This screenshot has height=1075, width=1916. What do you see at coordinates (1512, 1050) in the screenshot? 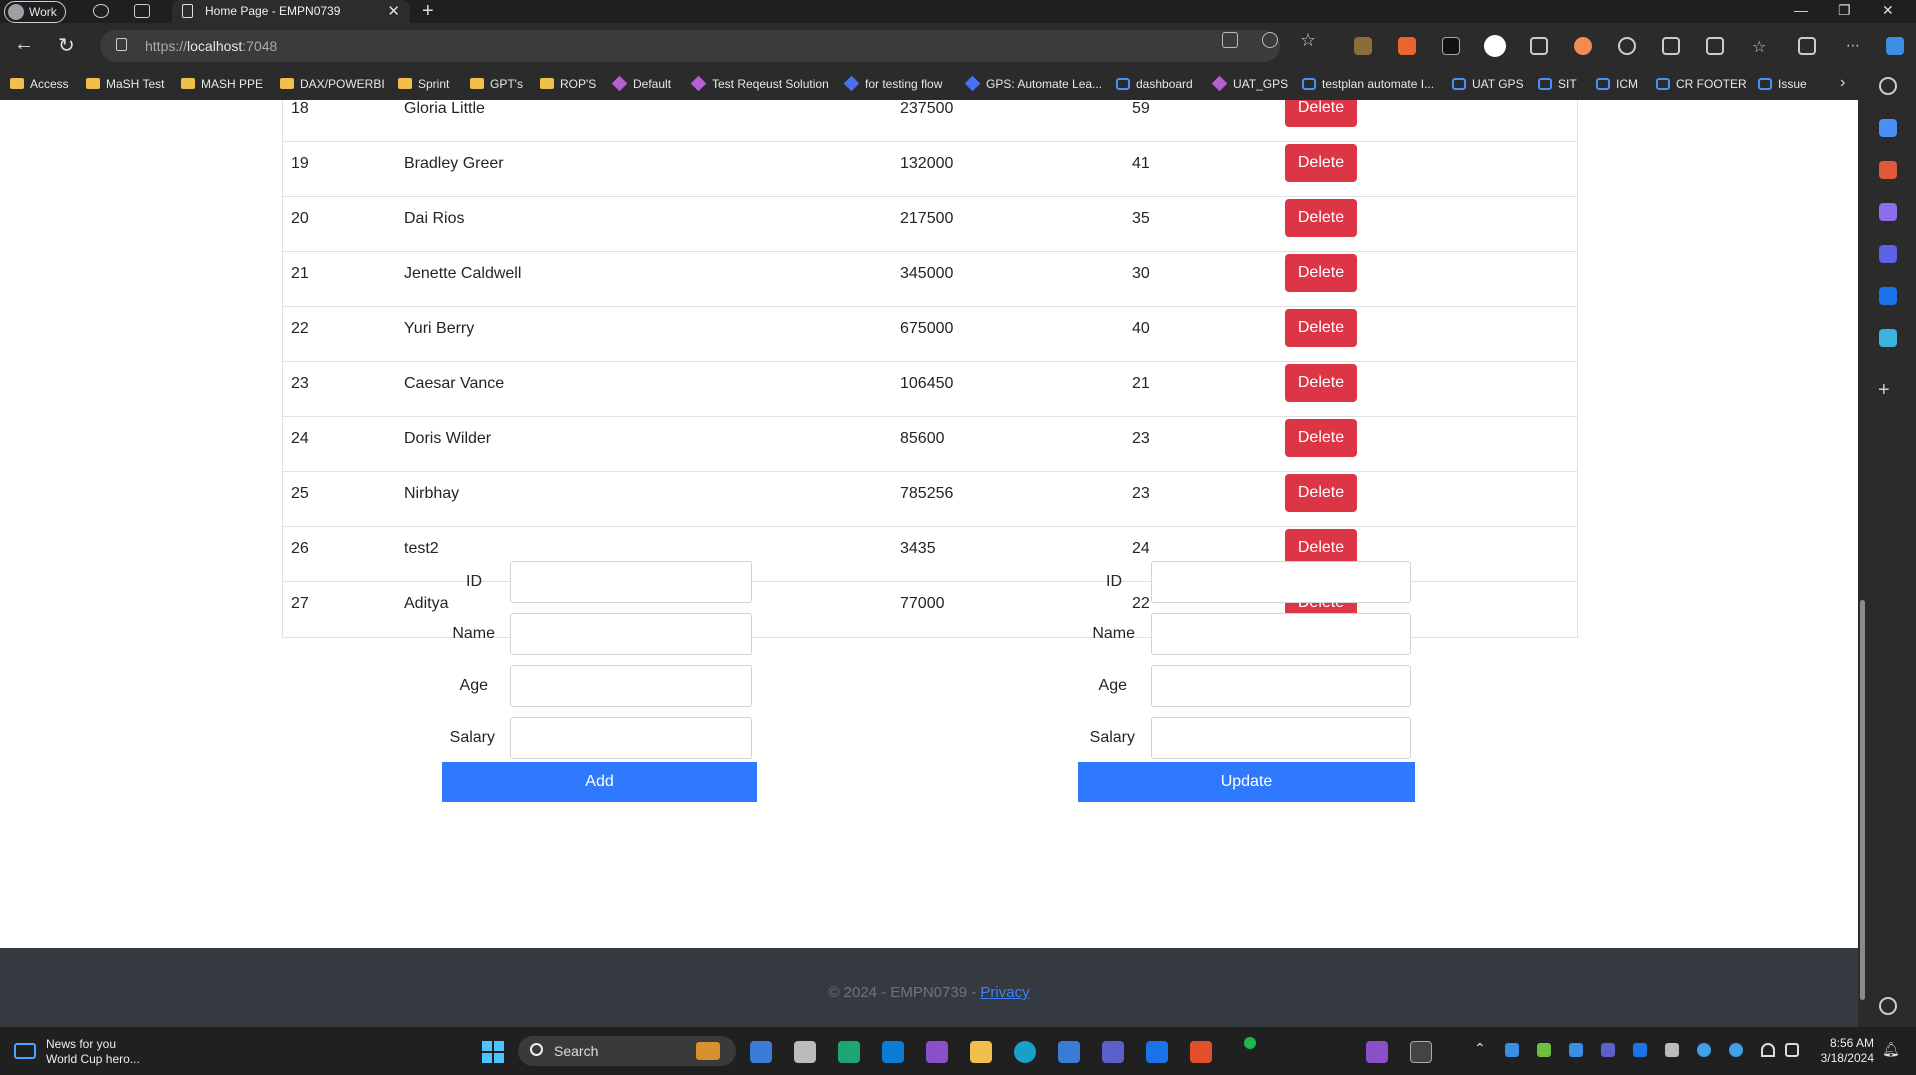
I see `tray-app1-icon` at bounding box center [1512, 1050].